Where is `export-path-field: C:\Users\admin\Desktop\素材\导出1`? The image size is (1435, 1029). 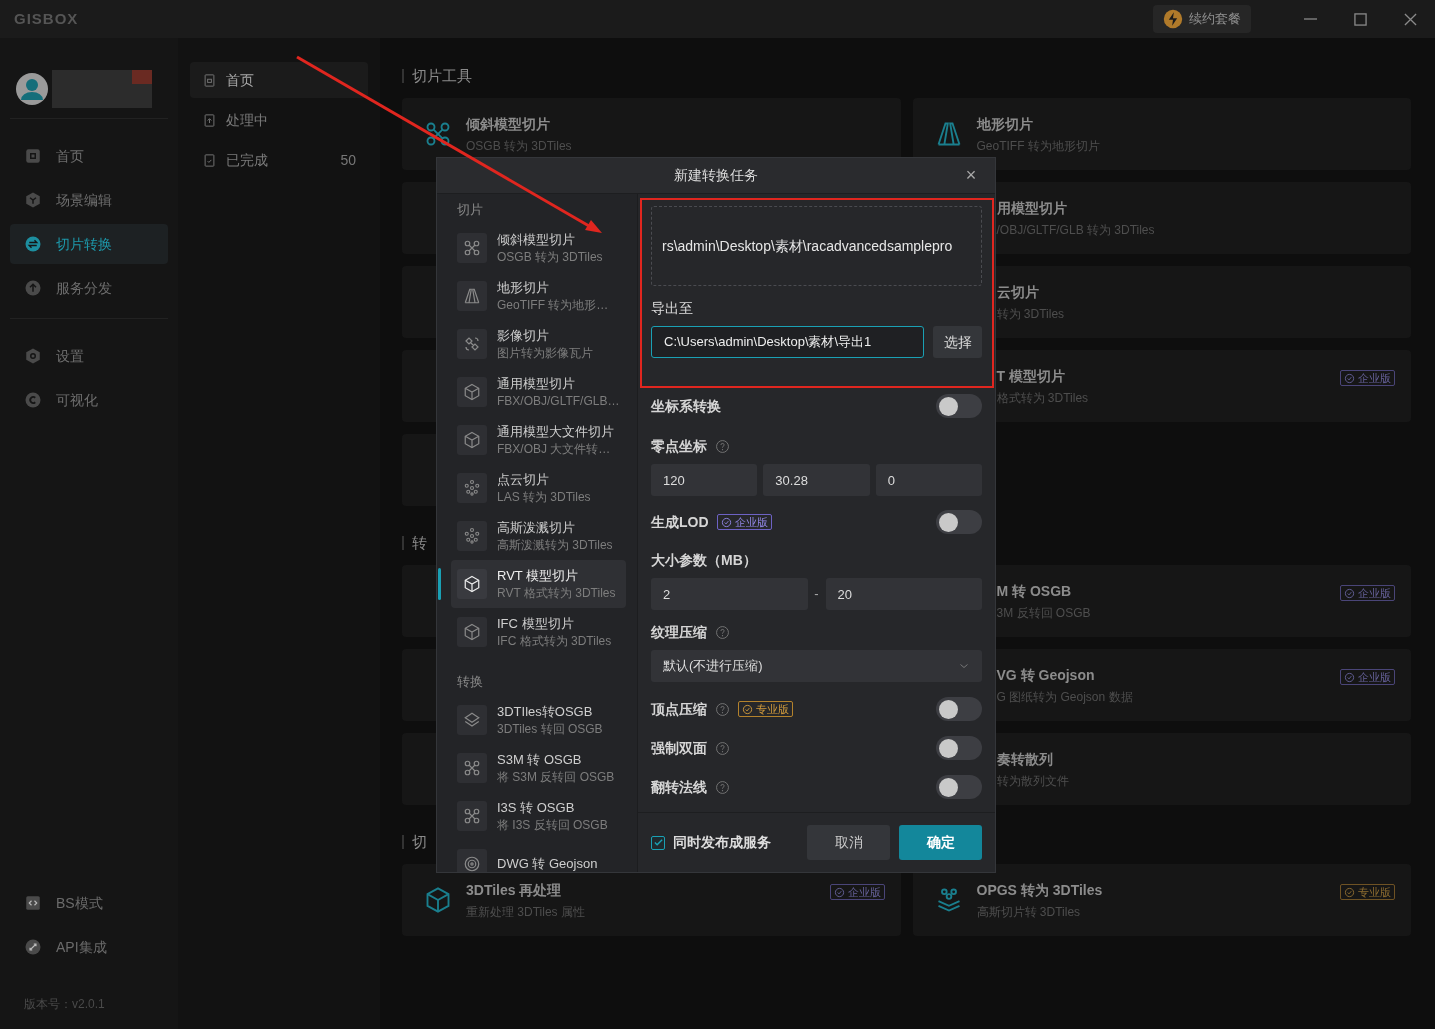
export-path-field: C:\Users\admin\Desktop\素材\导出1 is located at coordinates (788, 342).